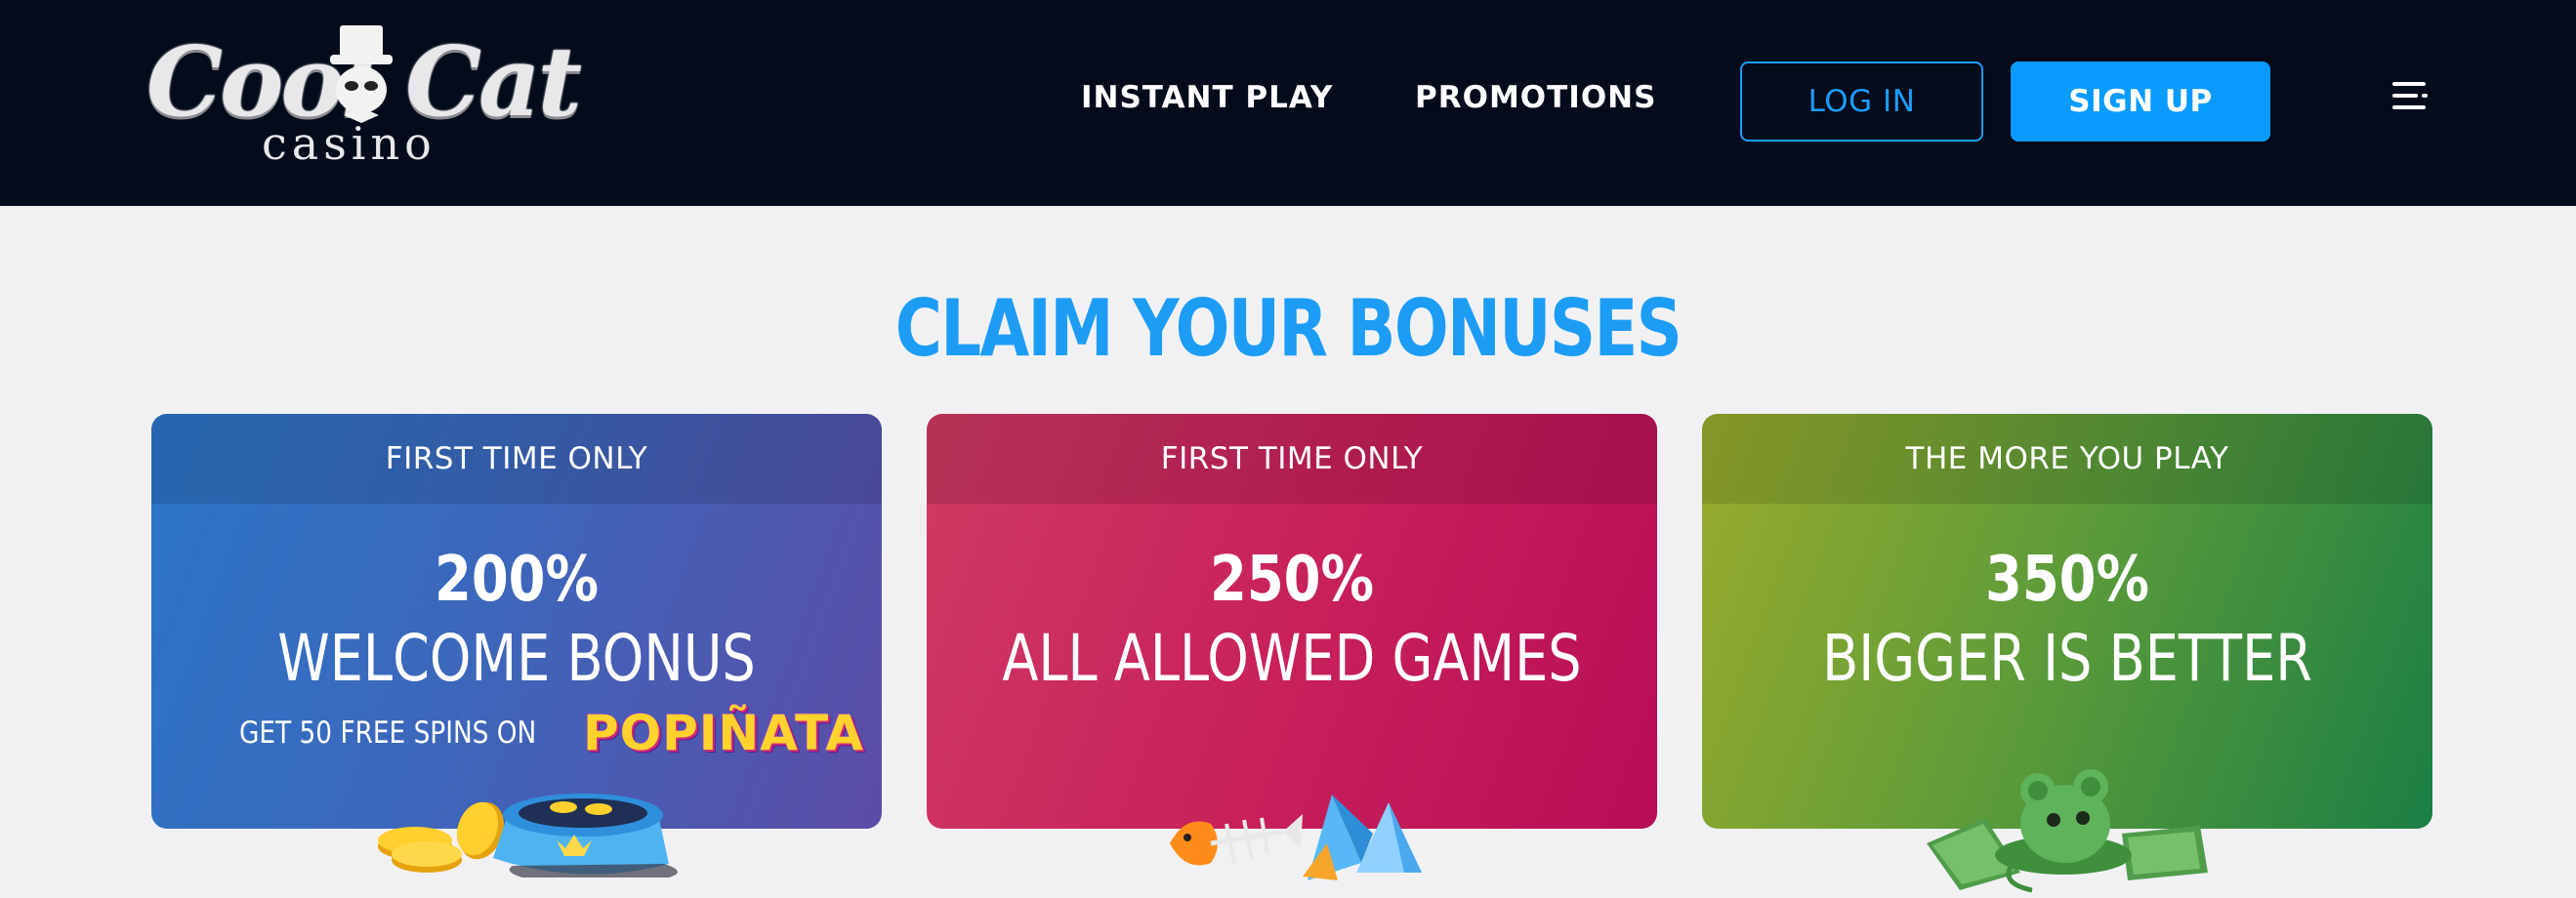  Describe the element at coordinates (1535, 97) in the screenshot. I see `nav-promotions: PROMOTIONS` at that location.